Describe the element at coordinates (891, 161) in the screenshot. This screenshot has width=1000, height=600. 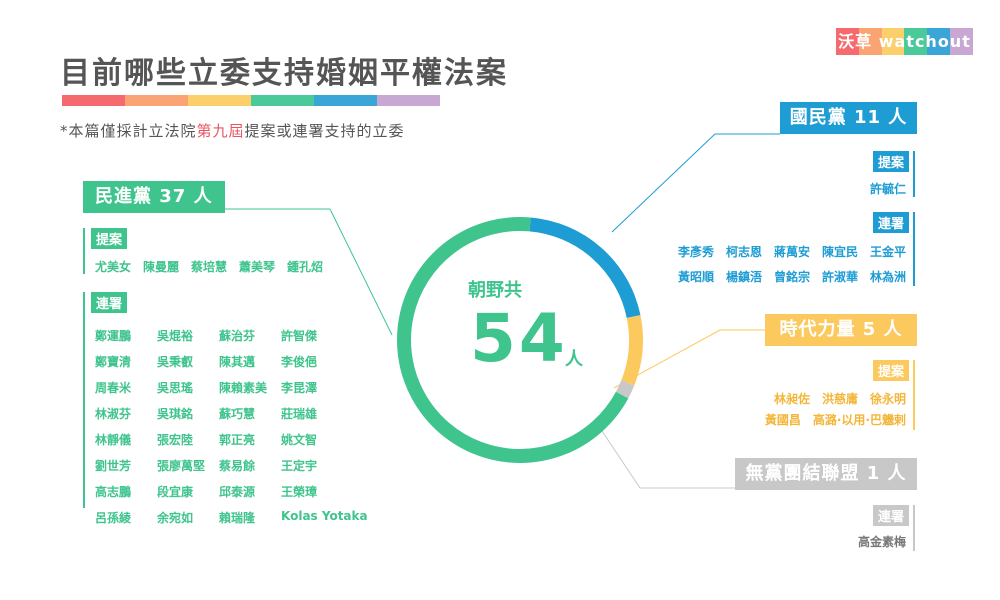
I see `kmt-proposal-label: 提案` at that location.